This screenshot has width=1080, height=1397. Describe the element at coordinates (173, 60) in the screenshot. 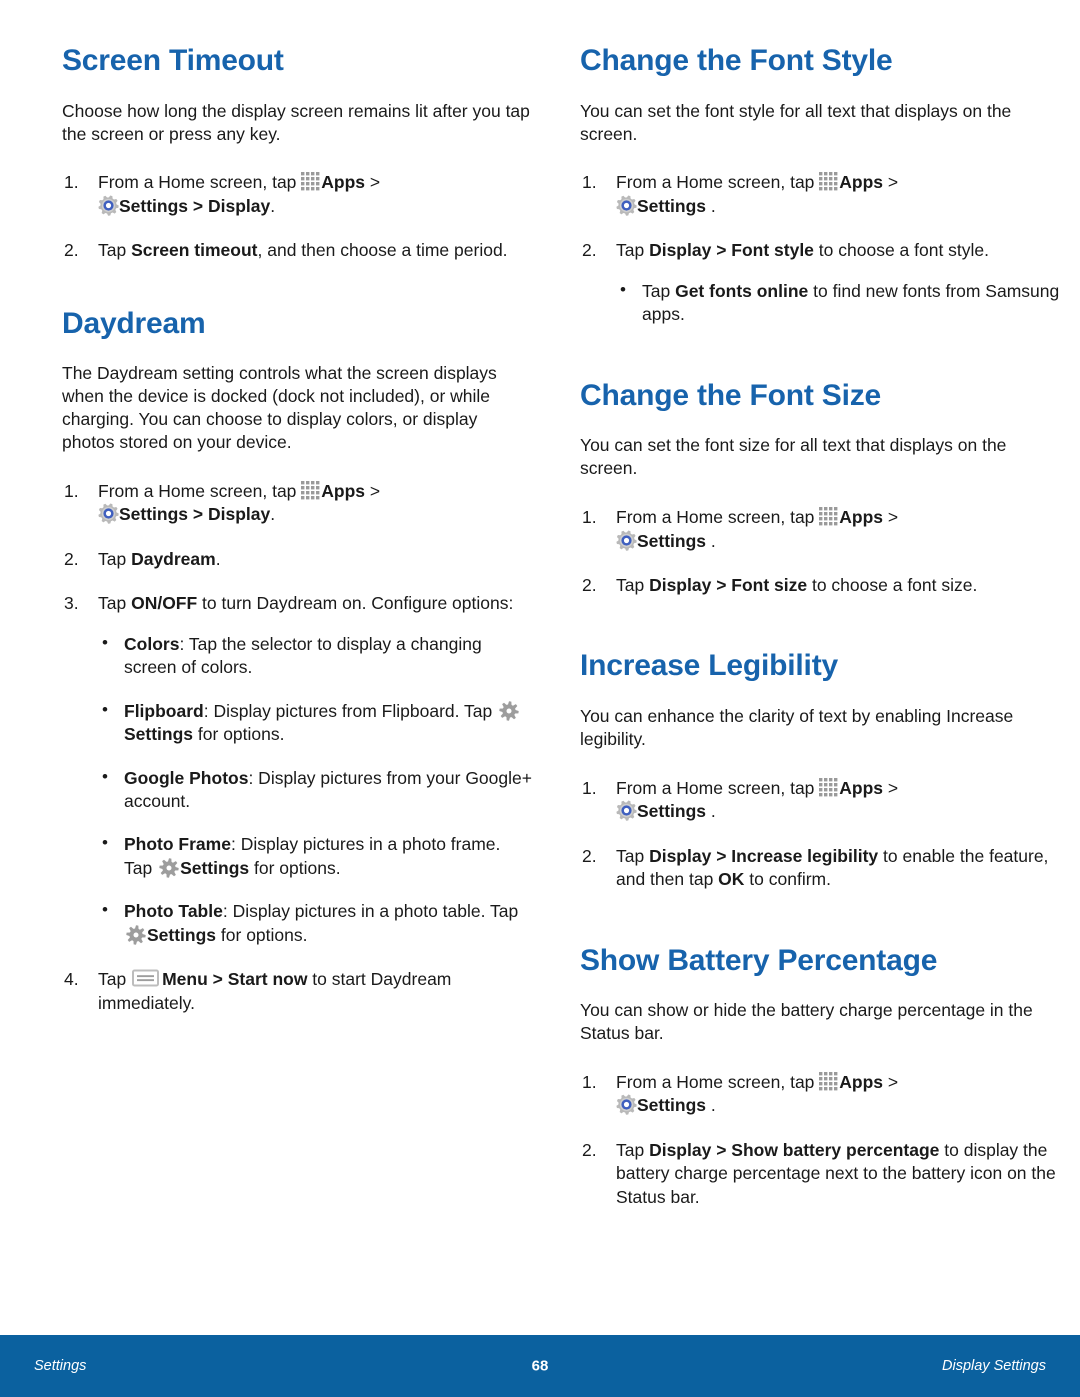

I see `section-heading: Screen Timeout` at that location.